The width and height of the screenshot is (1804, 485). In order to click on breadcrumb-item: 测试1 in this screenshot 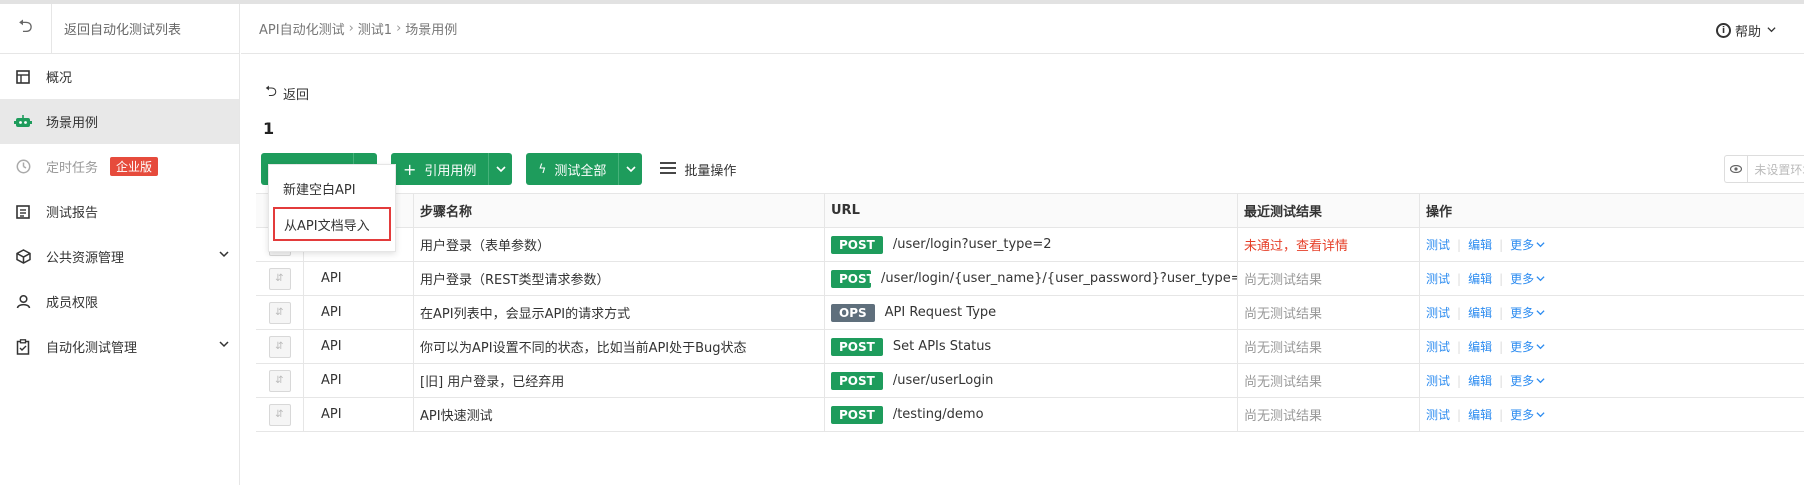, I will do `click(375, 28)`.